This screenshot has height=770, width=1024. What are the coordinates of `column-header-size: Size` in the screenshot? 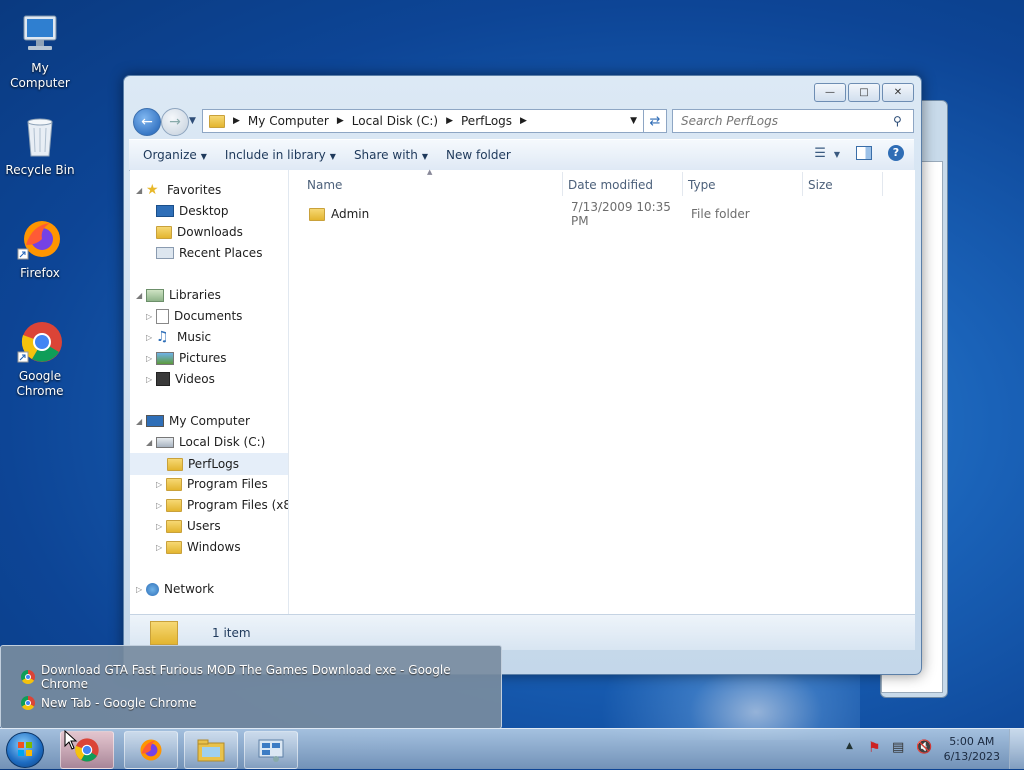 It's located at (845, 185).